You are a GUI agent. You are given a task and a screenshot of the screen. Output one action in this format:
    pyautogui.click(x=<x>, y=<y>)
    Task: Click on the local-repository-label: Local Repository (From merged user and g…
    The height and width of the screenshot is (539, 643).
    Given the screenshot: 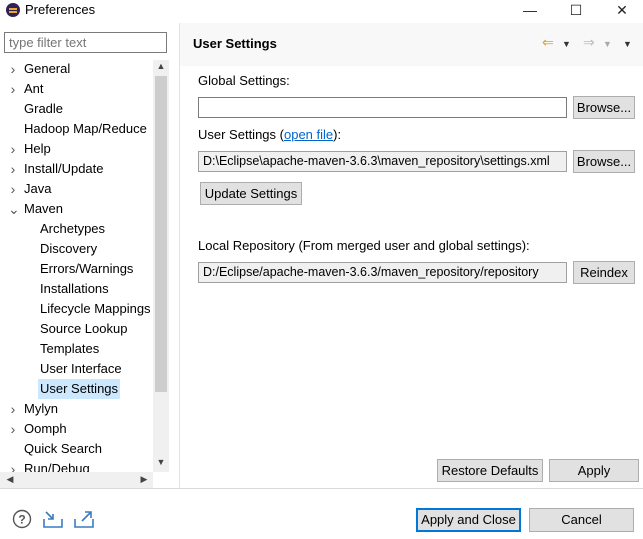 What is the action you would take?
    pyautogui.click(x=364, y=245)
    